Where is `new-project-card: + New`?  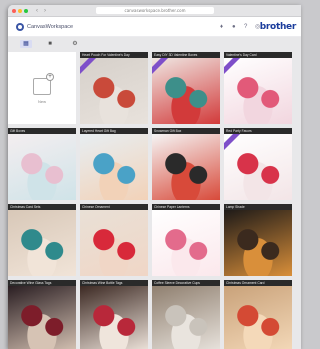
new-project-card: + New is located at coordinates (42, 88).